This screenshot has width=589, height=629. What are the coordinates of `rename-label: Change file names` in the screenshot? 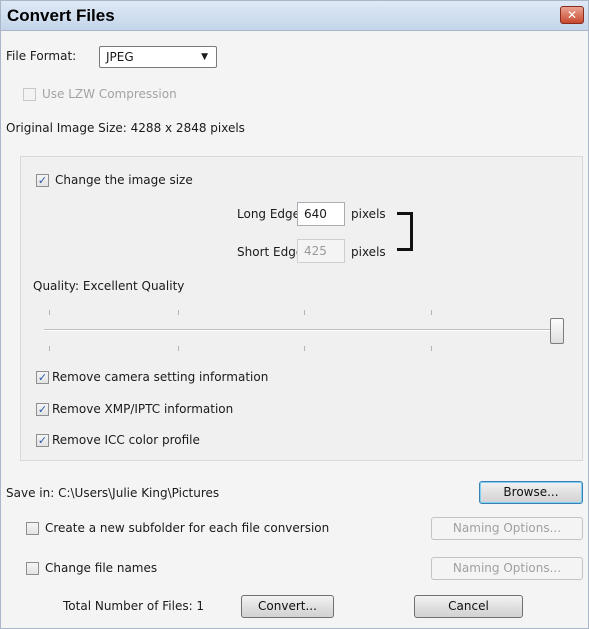 It's located at (101, 568).